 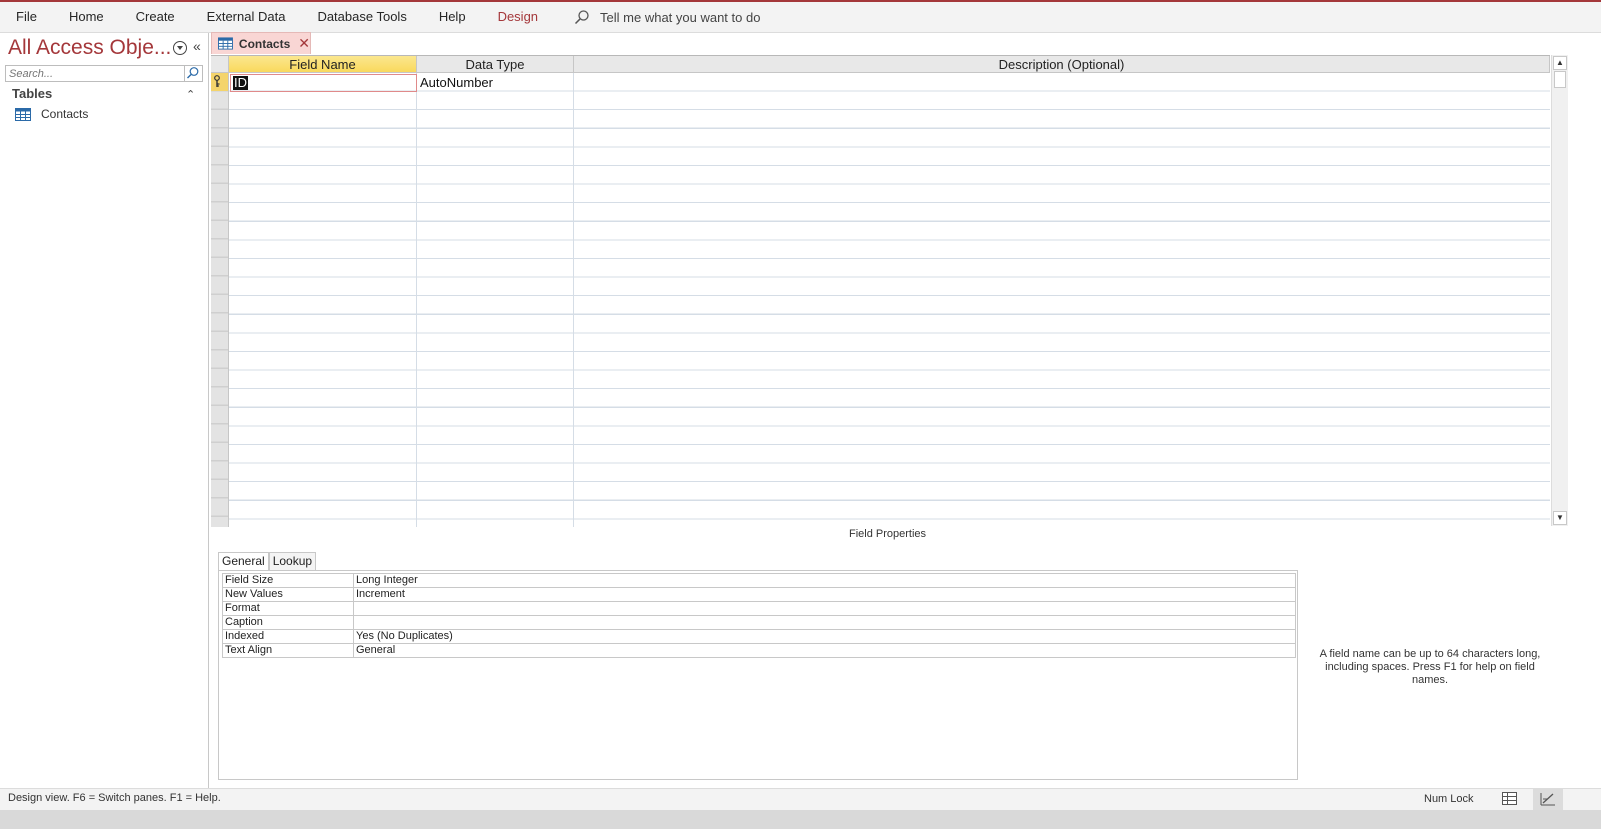 I want to click on field-name-cell-active, so click(x=323, y=83).